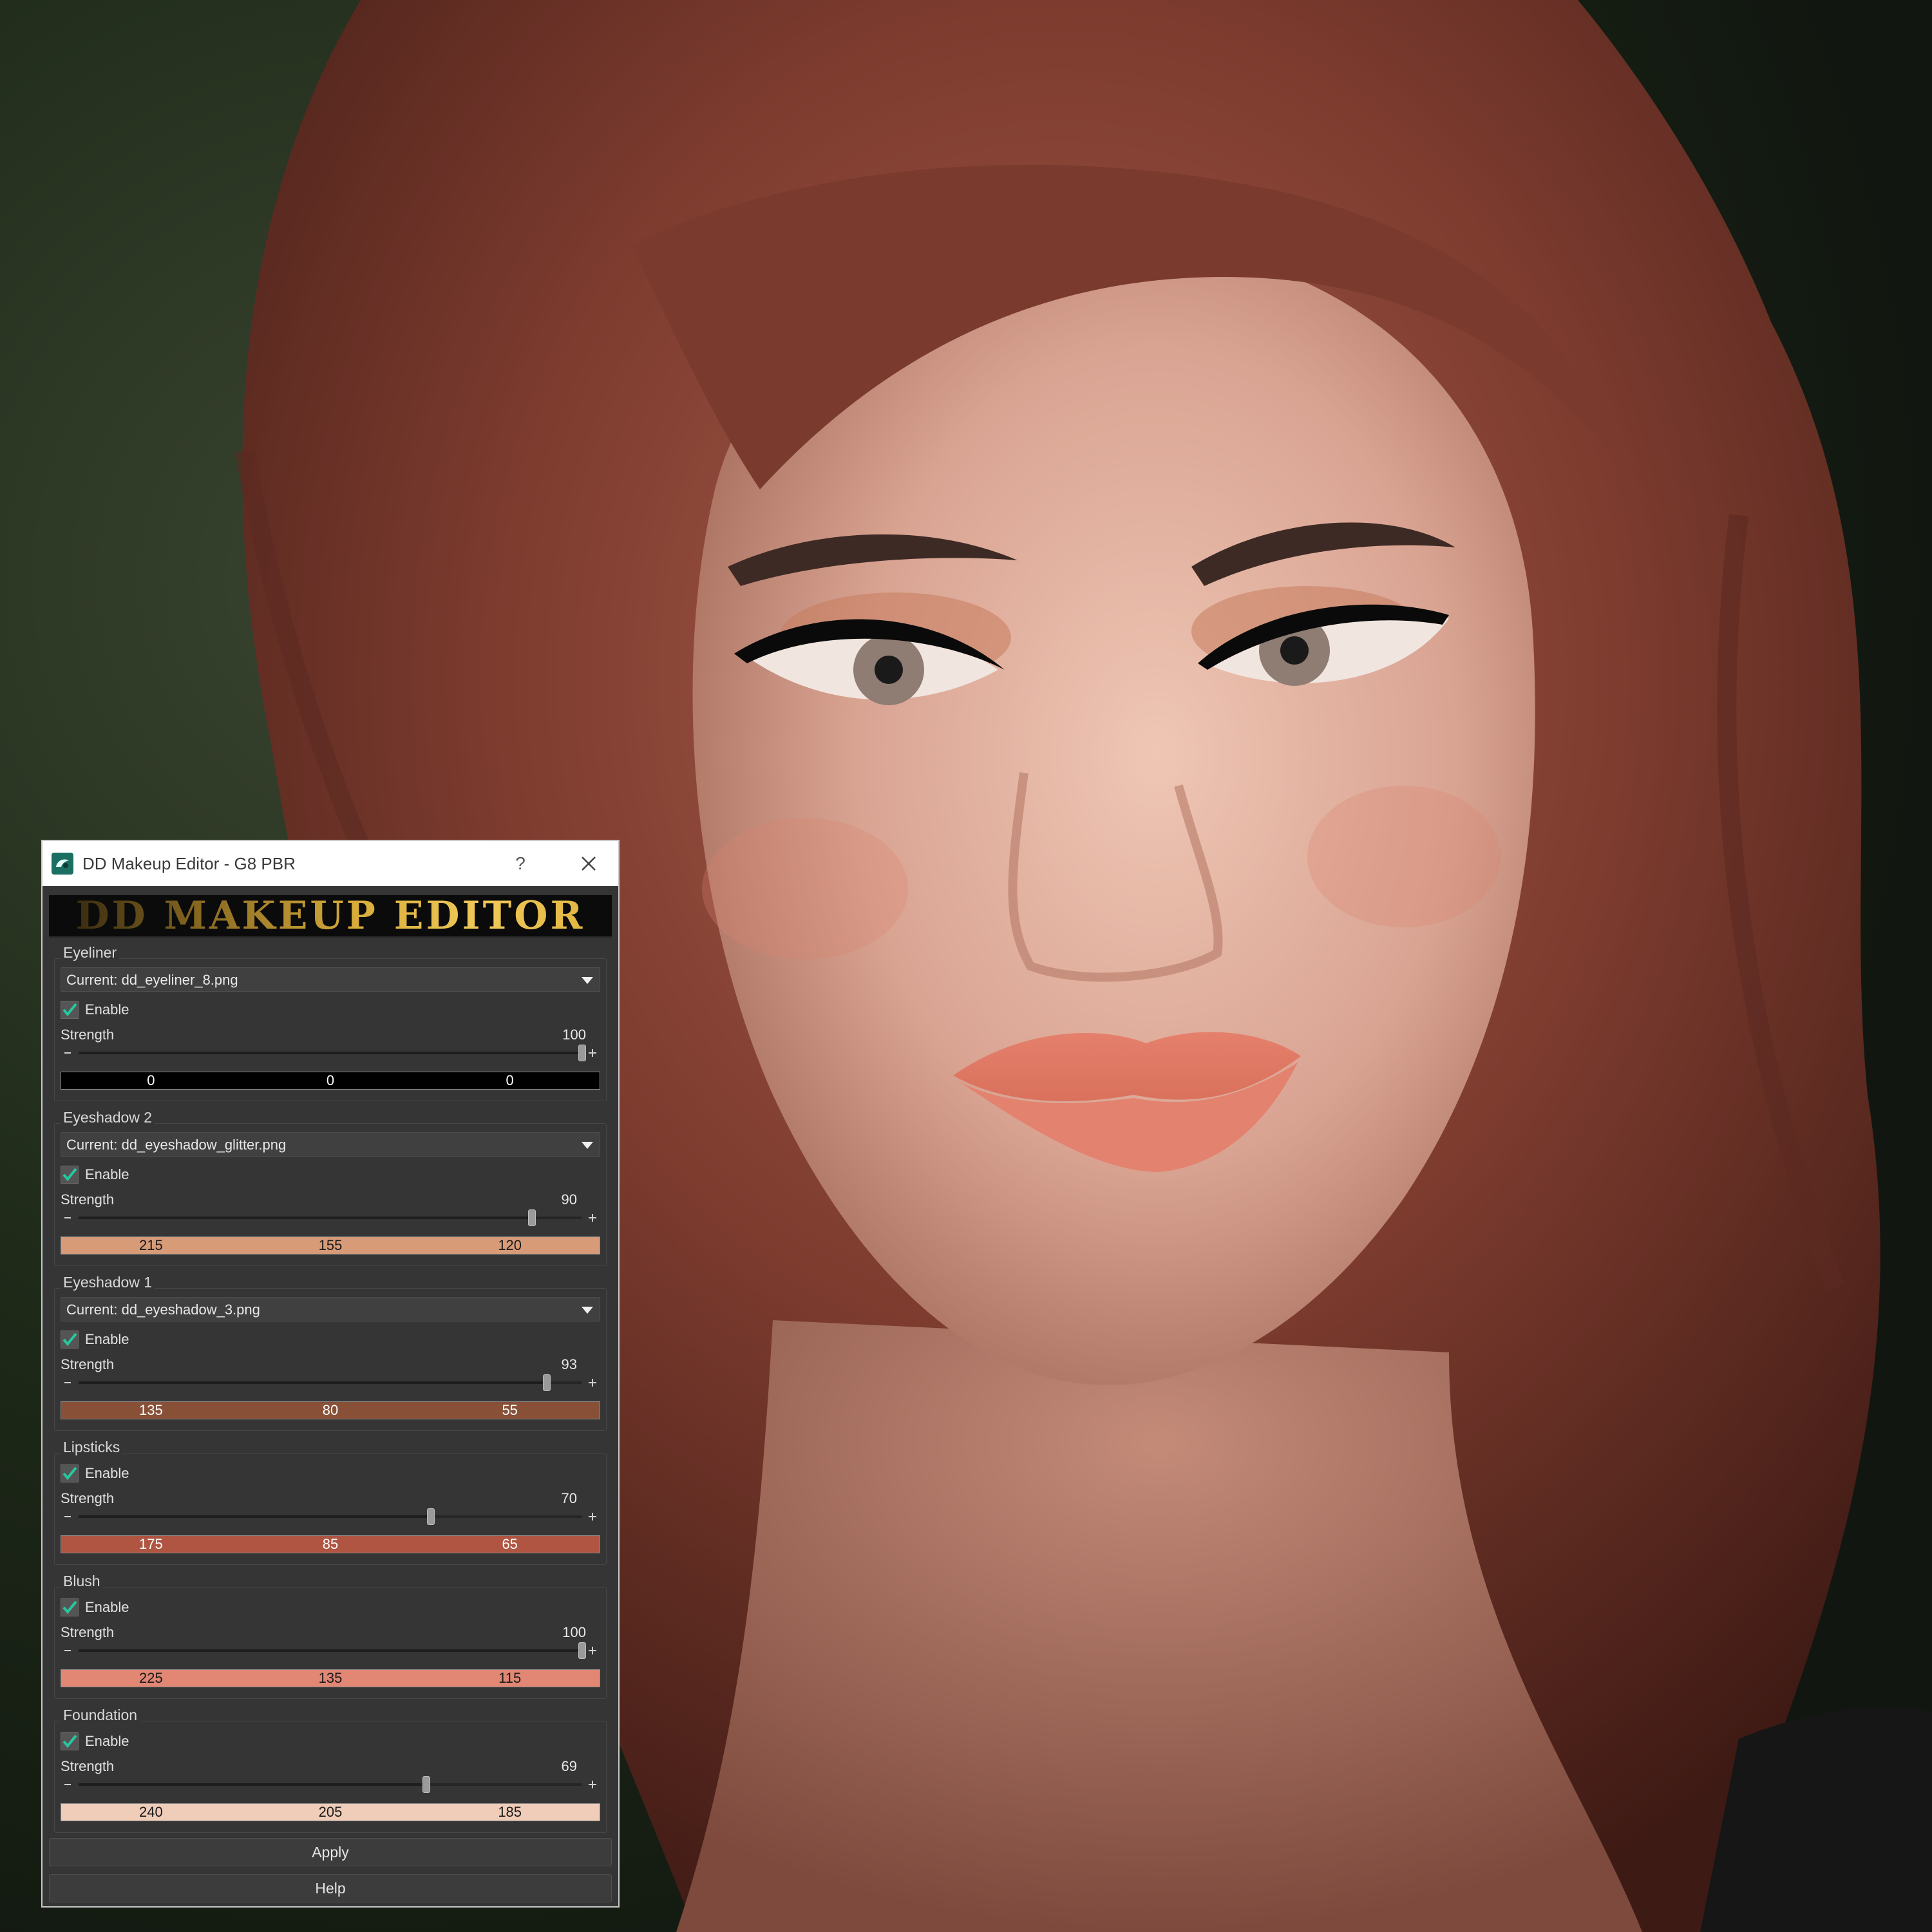 This screenshot has height=1932, width=1932. I want to click on app-icon, so click(62, 864).